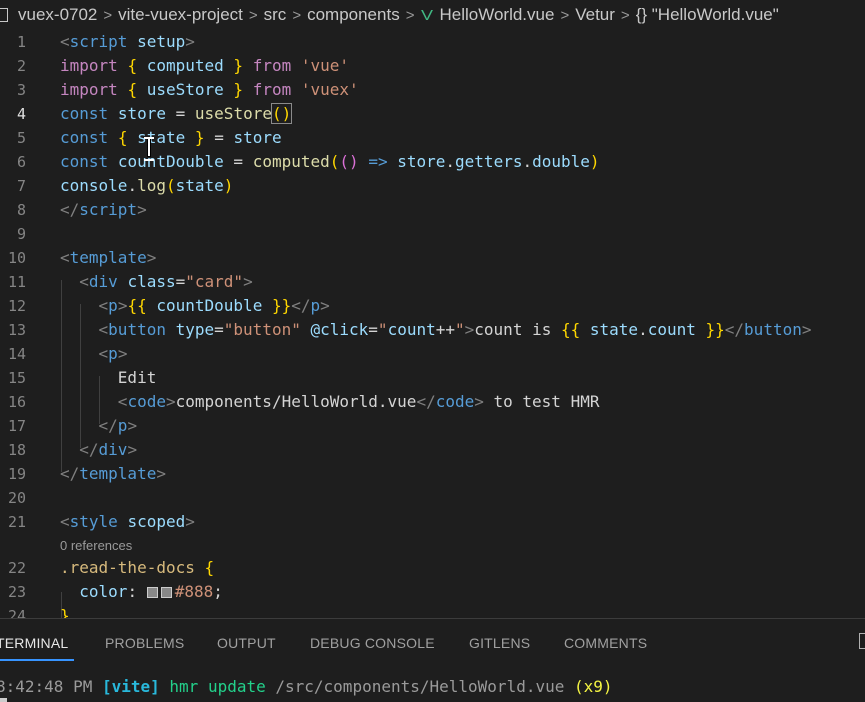 The width and height of the screenshot is (865, 702). I want to click on tab-debug-console: DEBUG CONSOLE, so click(372, 643).